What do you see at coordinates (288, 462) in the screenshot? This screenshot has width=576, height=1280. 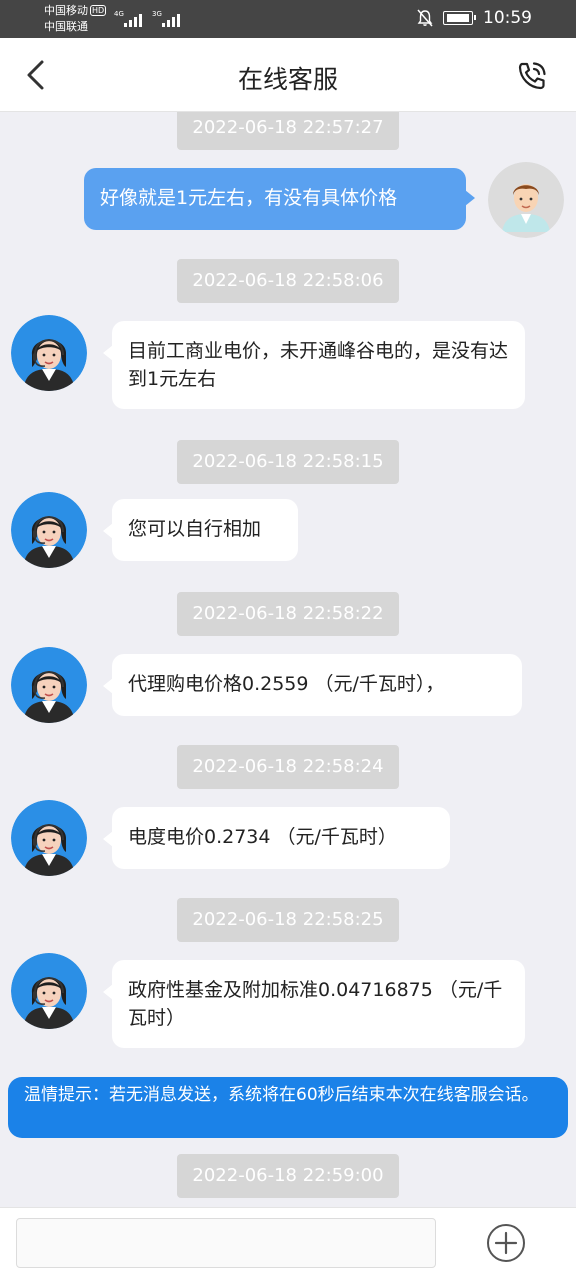 I see `message-timestamp: 2022-06-18 22:58:15` at bounding box center [288, 462].